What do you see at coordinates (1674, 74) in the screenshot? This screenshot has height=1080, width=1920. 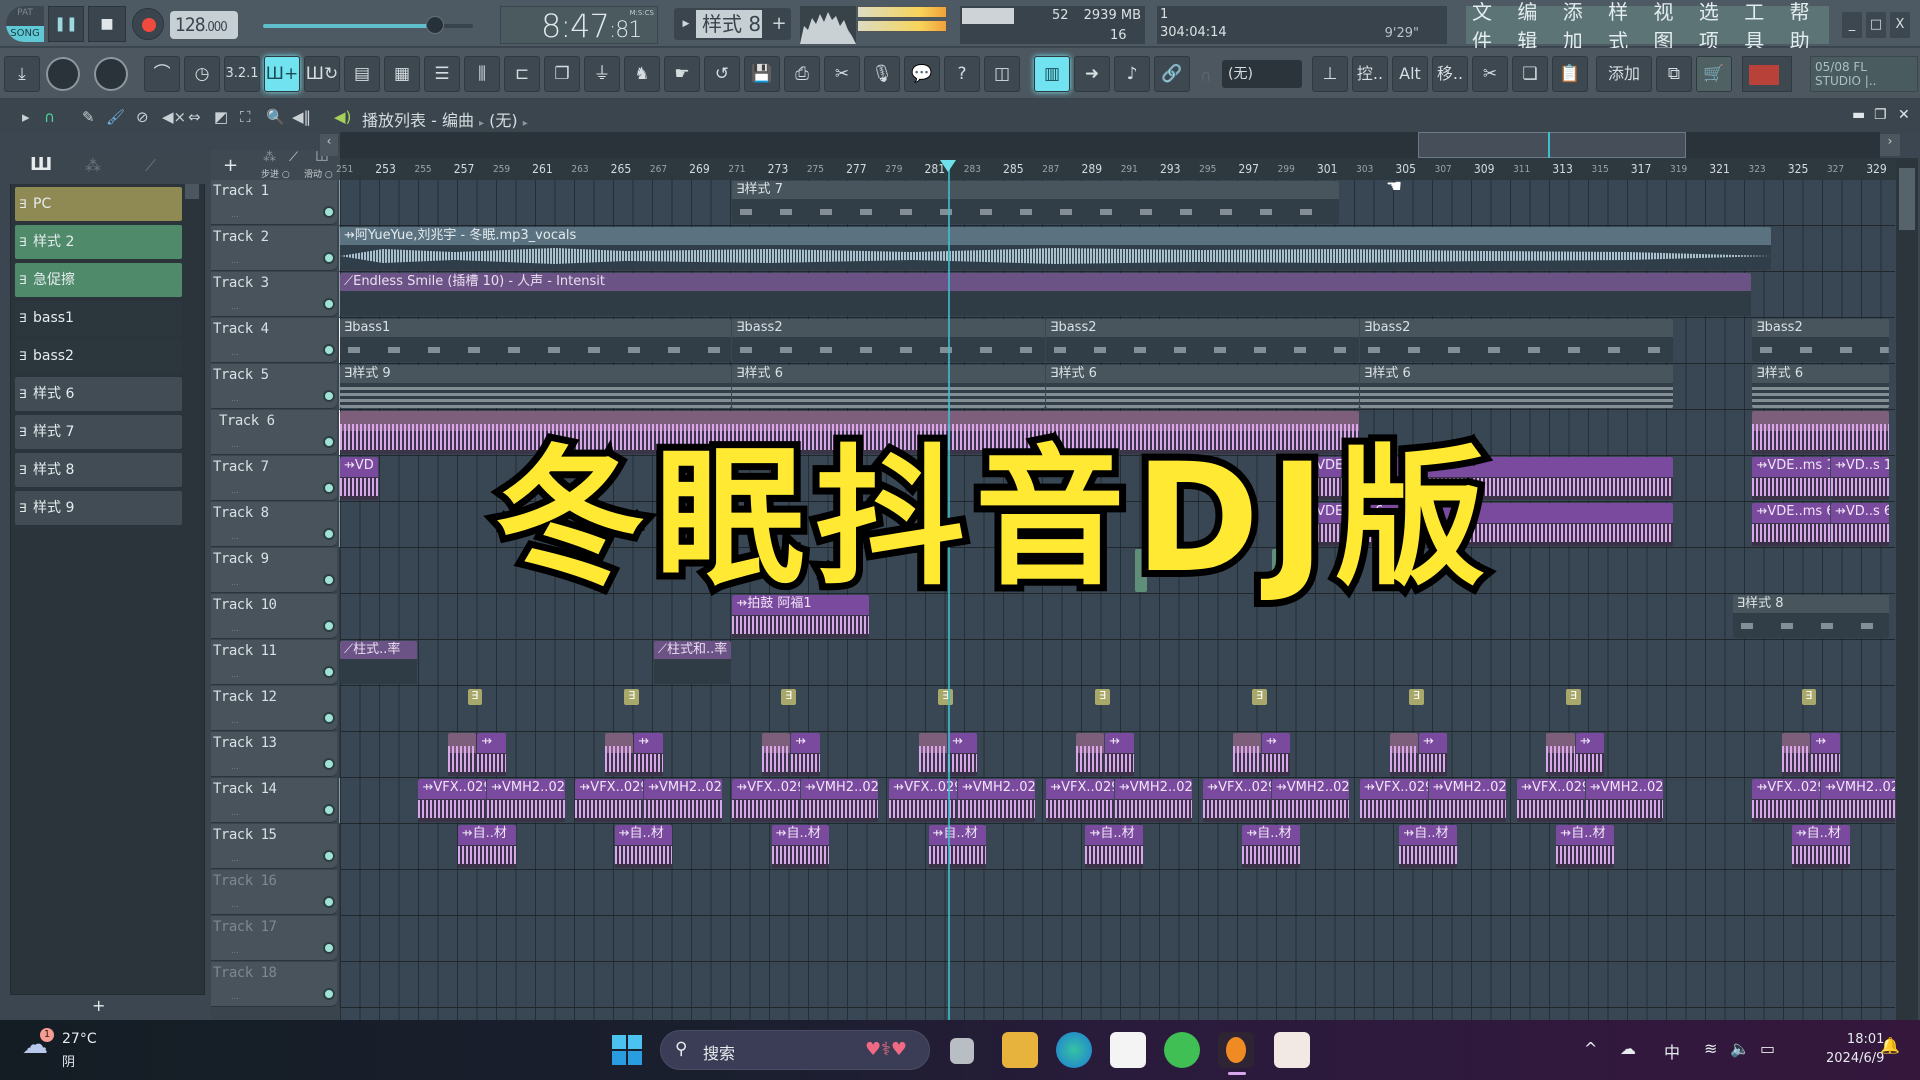 I see `fader-icon: ⧉` at bounding box center [1674, 74].